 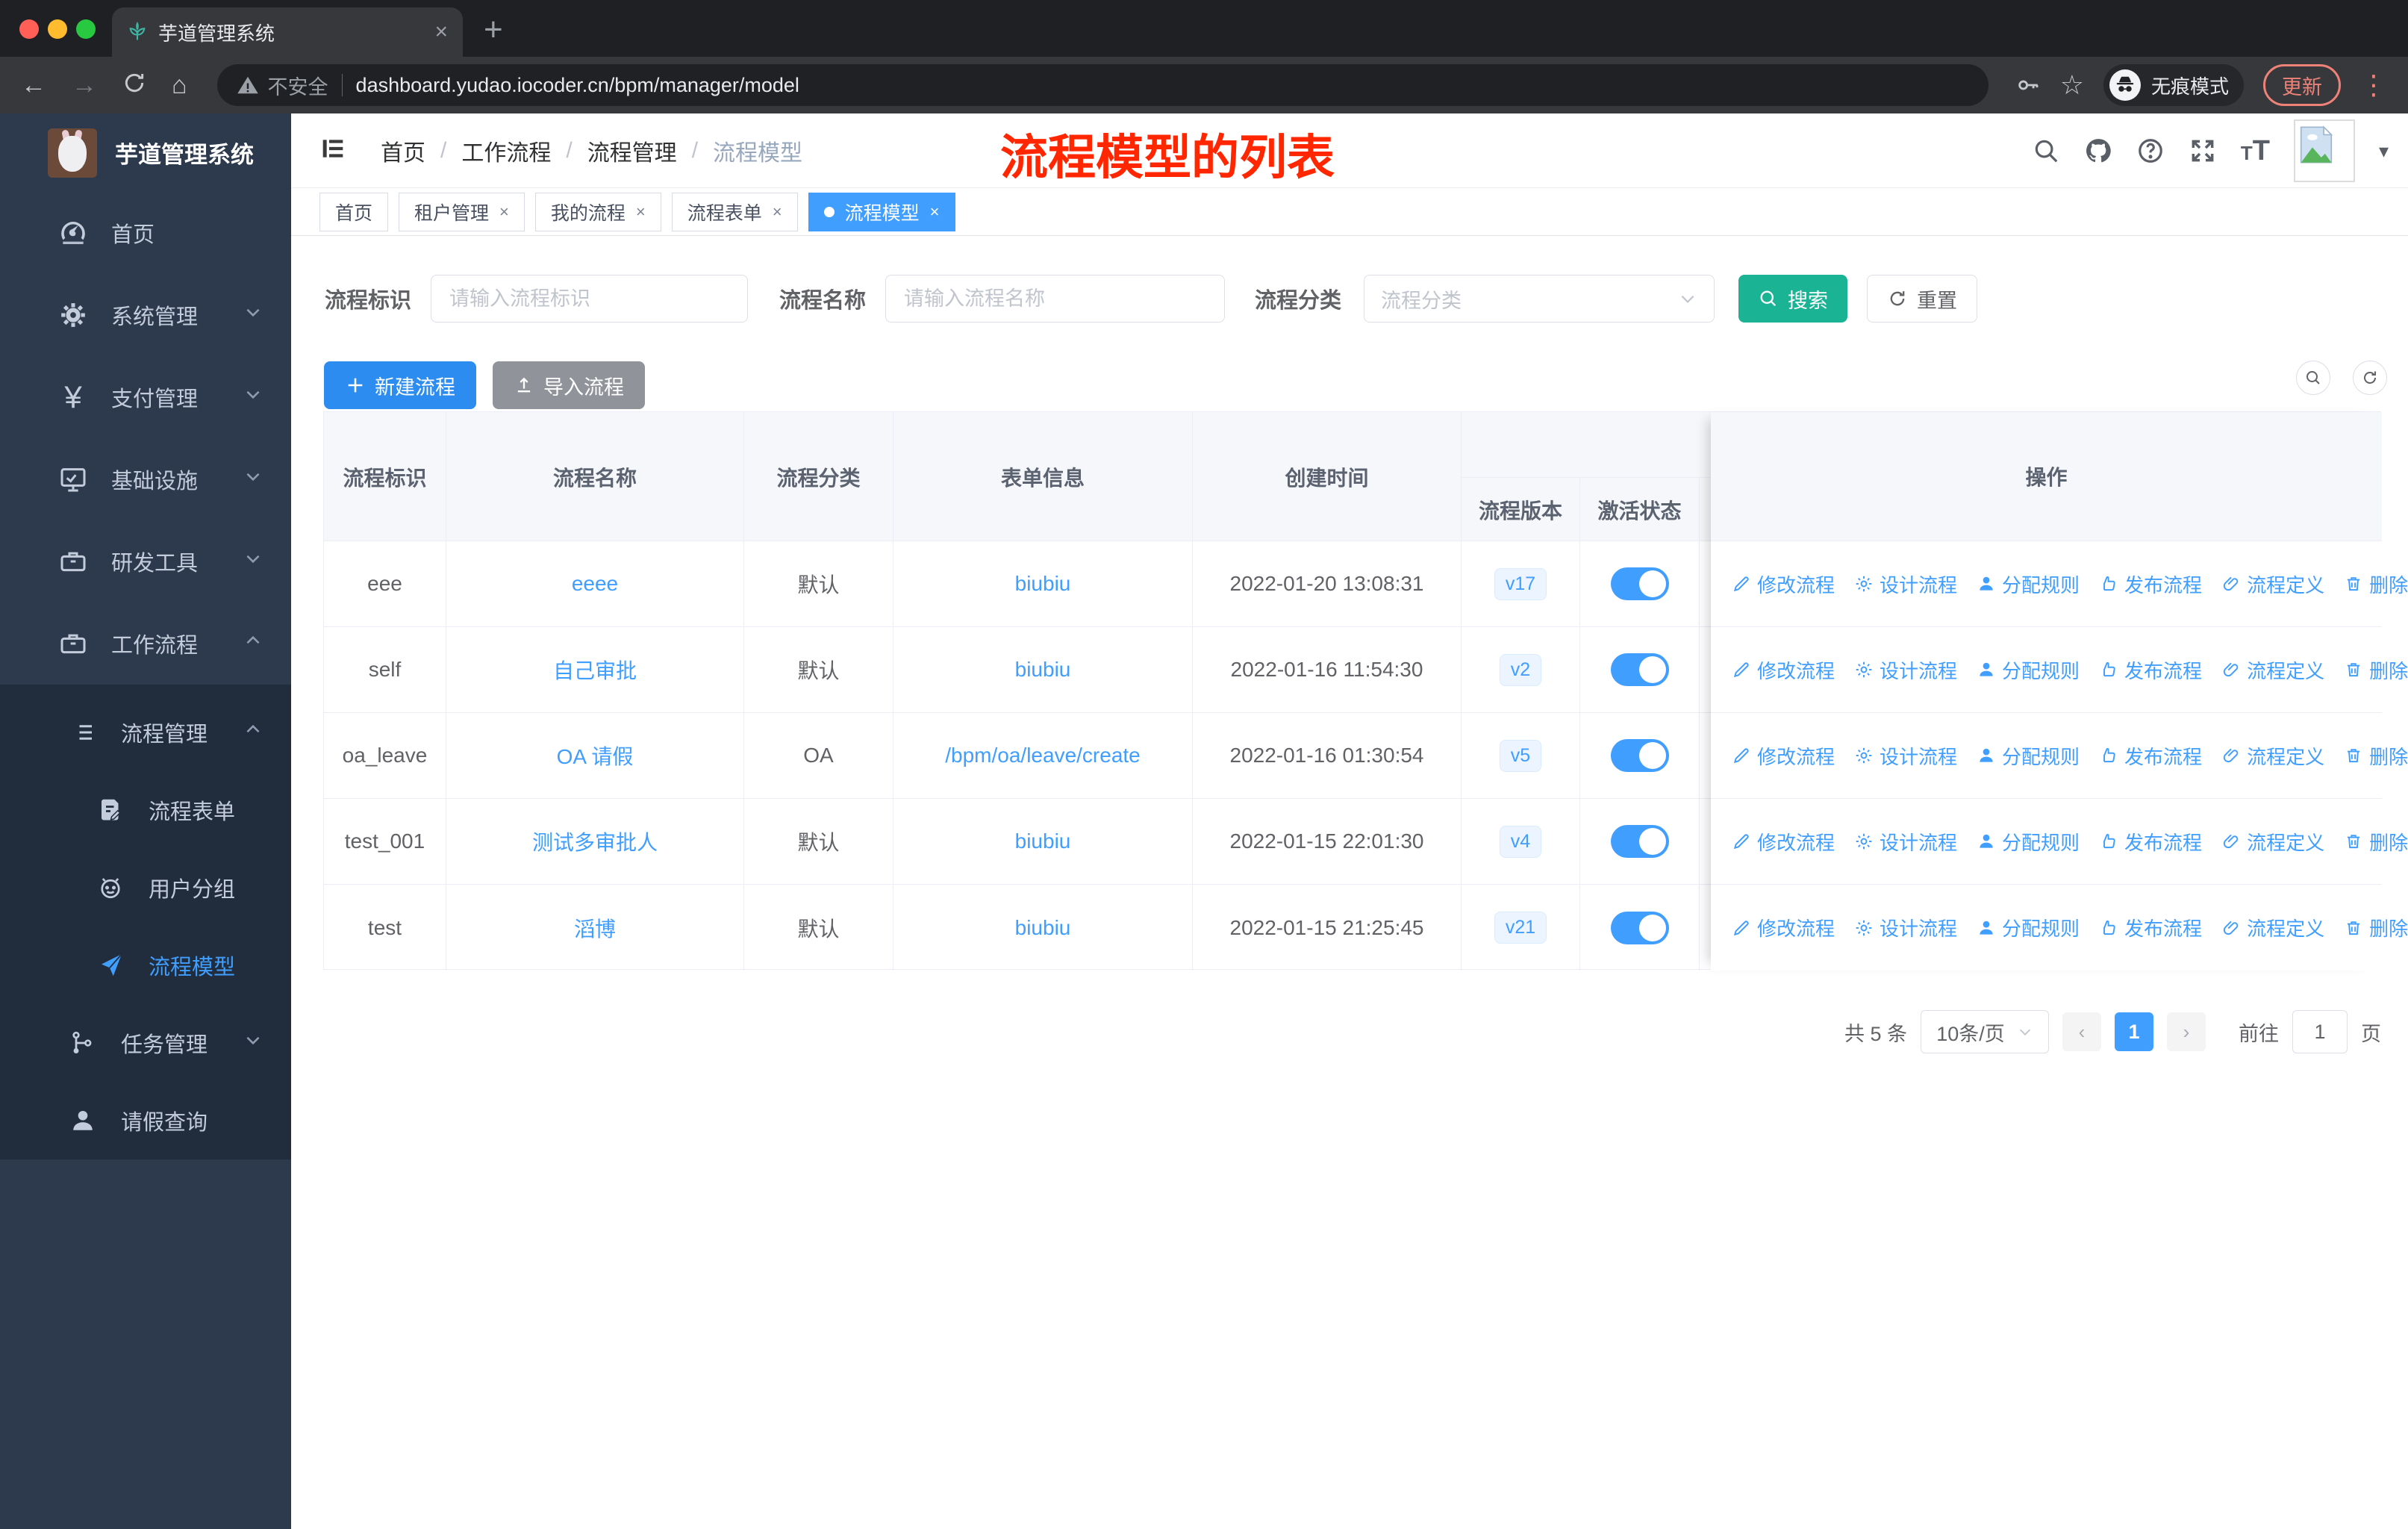 I want to click on import-process-button: 导入流程, so click(x=569, y=385).